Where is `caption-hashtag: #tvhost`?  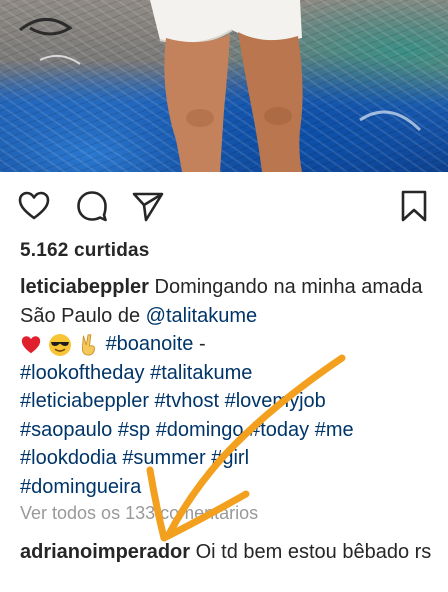
caption-hashtag: #tvhost is located at coordinates (187, 401).